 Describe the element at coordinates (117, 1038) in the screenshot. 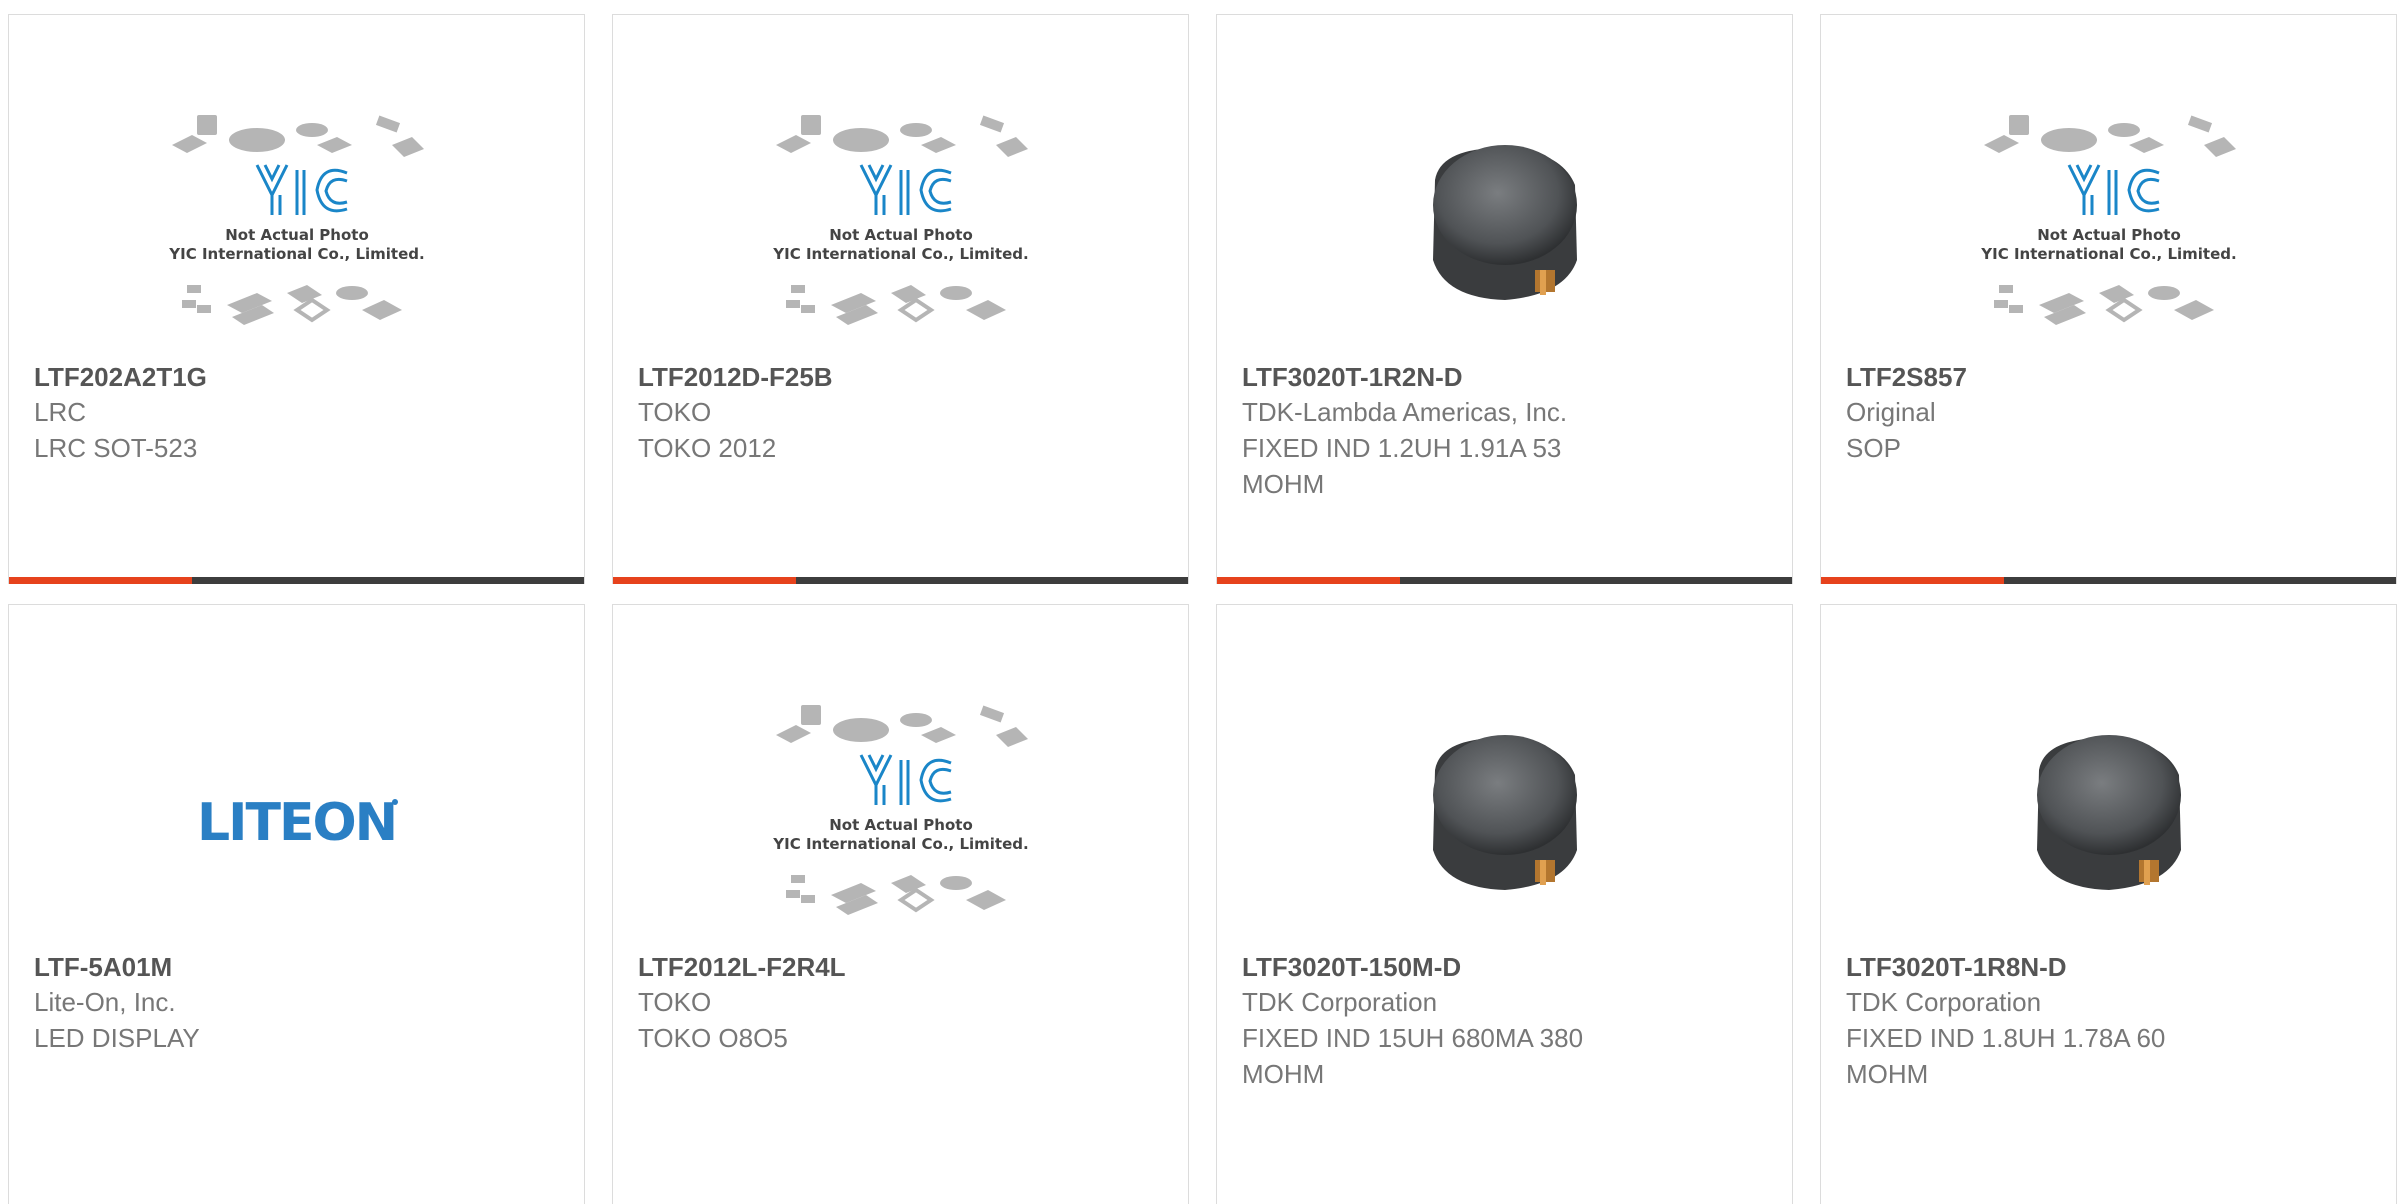

I see `description: LED DISPLAY` at that location.